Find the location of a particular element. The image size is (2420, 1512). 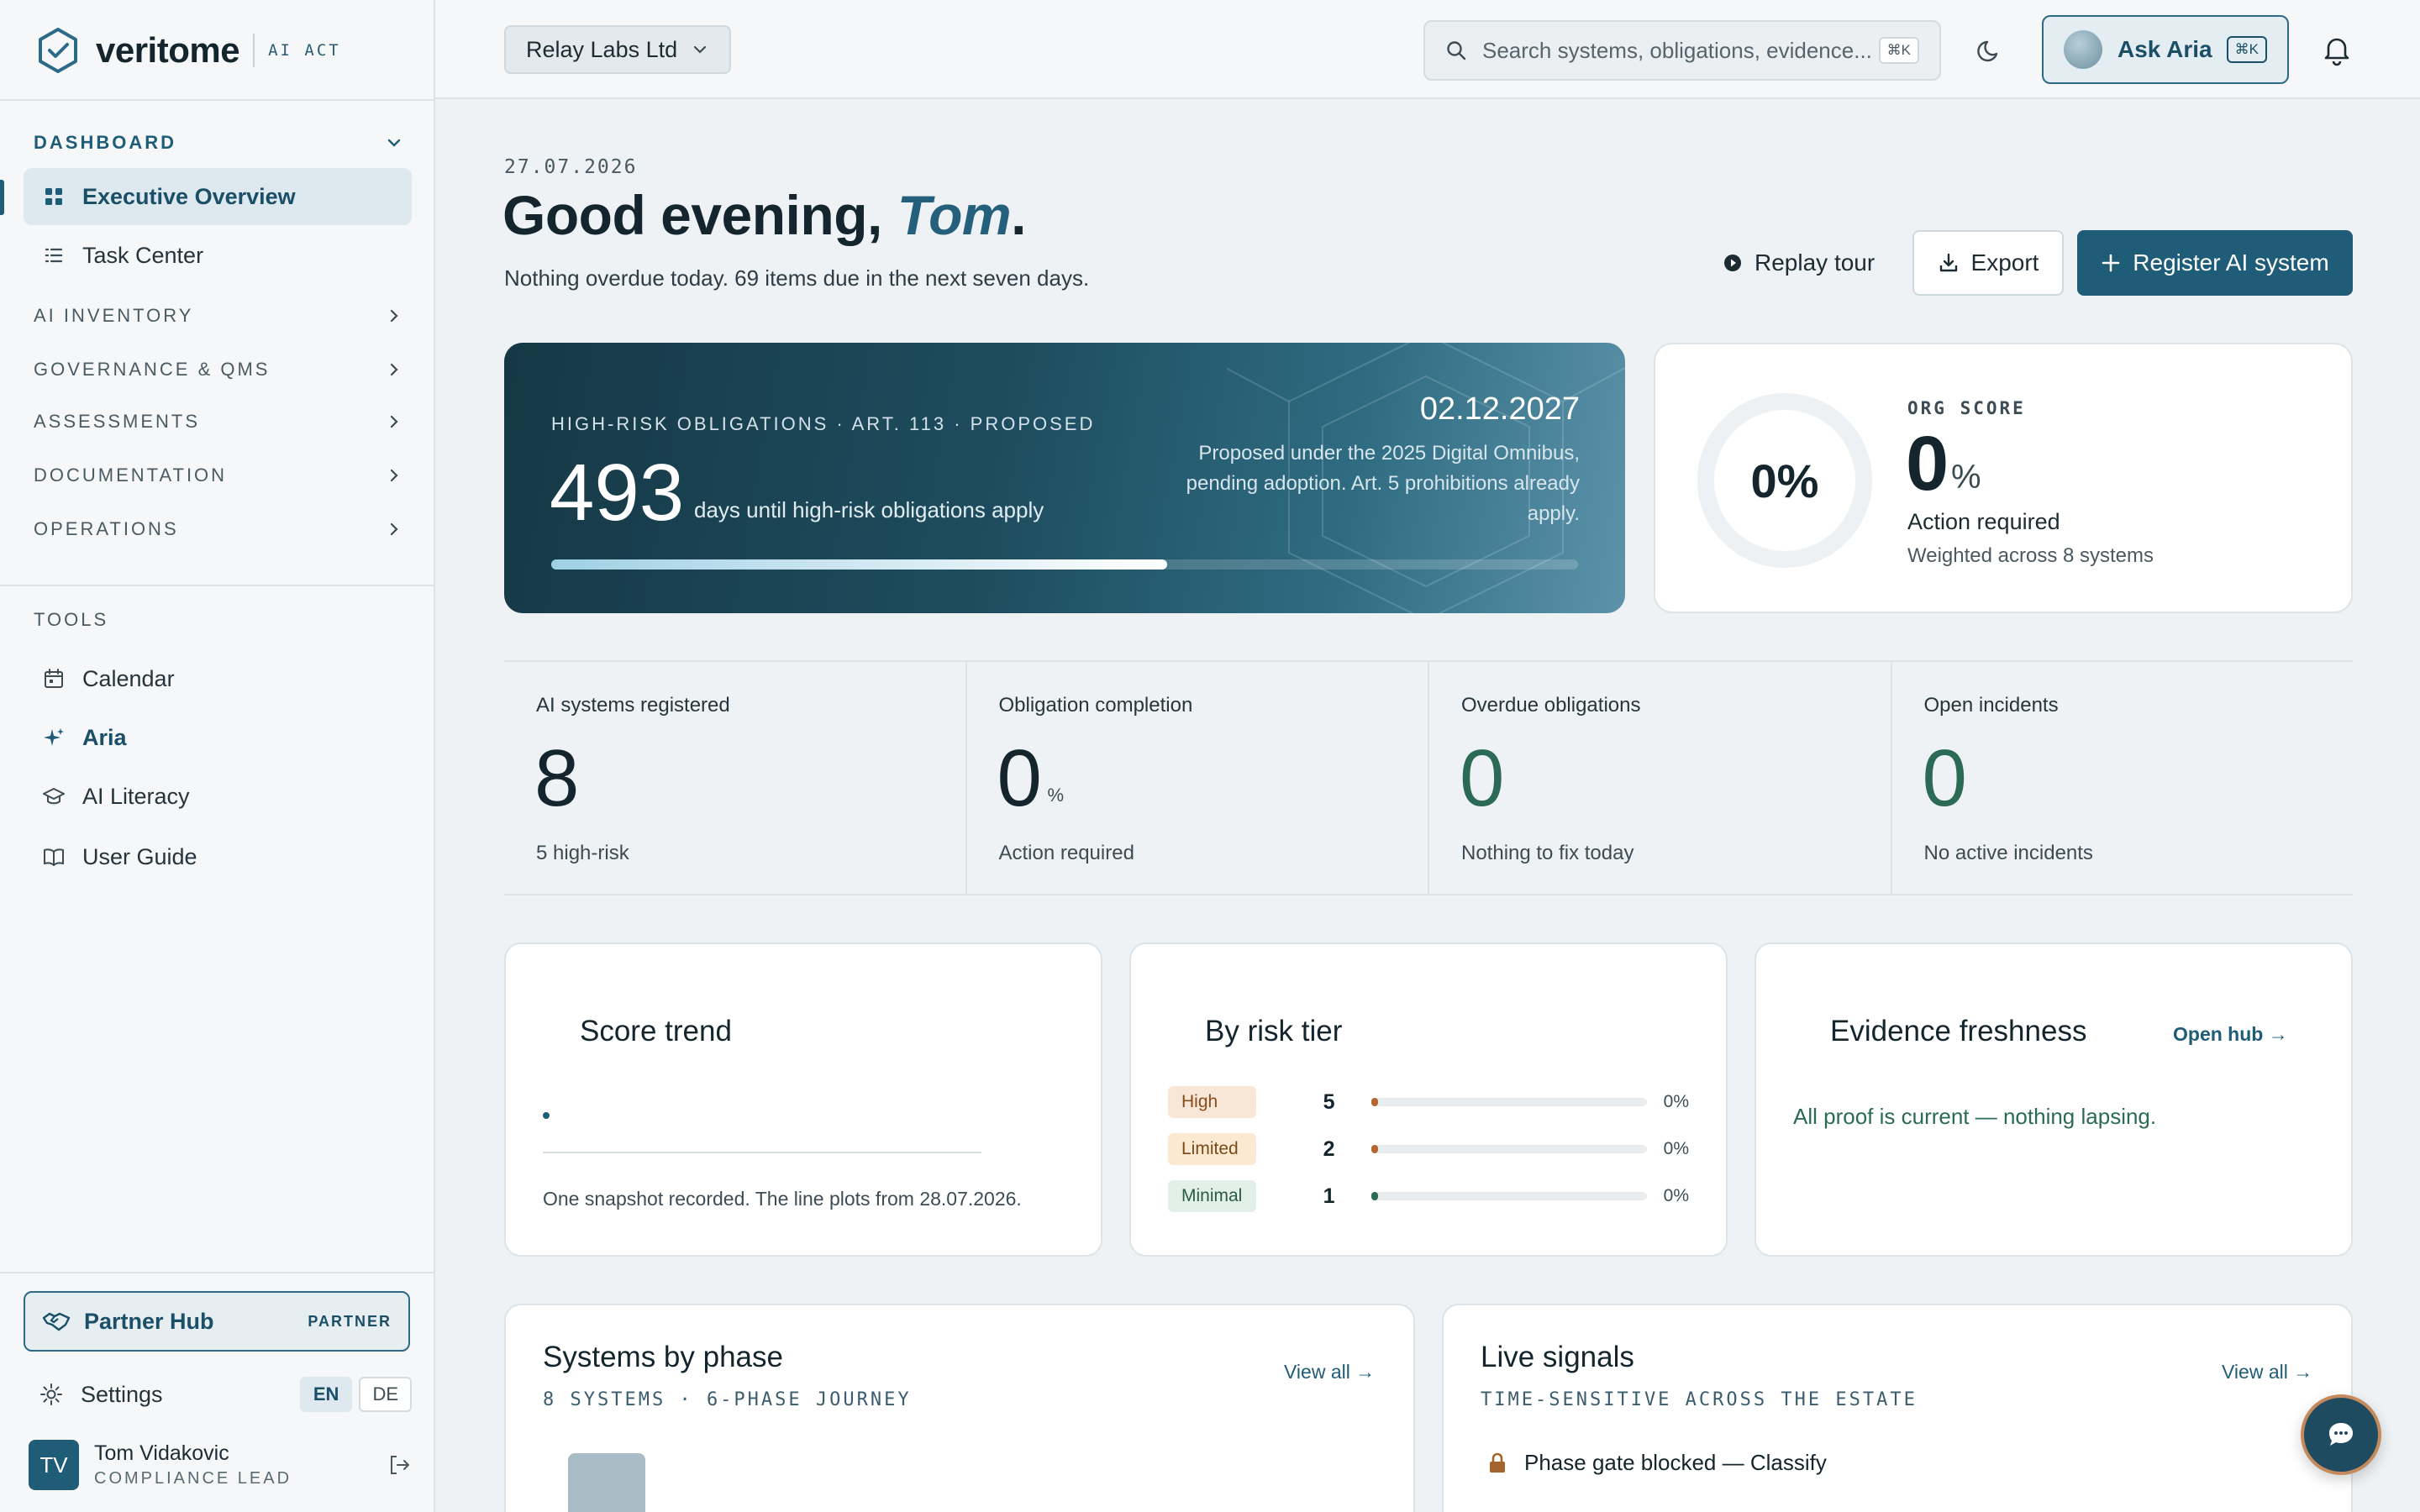

search-input is located at coordinates (1680, 50).